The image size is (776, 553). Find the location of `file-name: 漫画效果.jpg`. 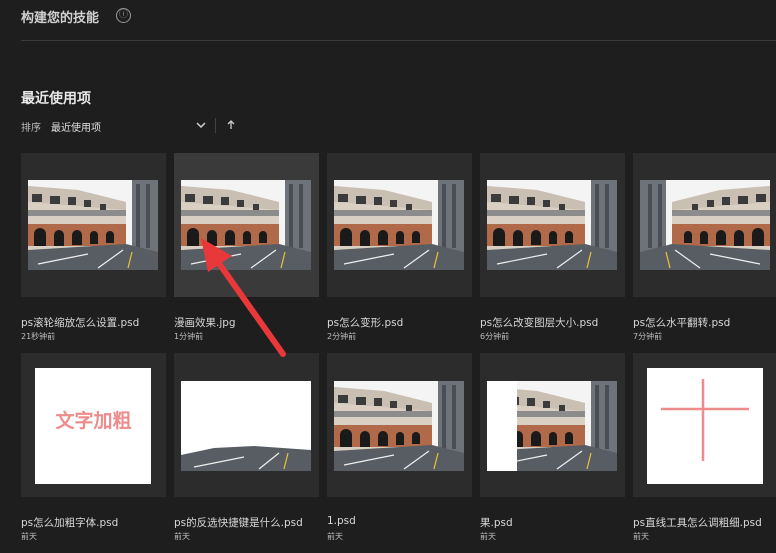

file-name: 漫画效果.jpg is located at coordinates (205, 323).